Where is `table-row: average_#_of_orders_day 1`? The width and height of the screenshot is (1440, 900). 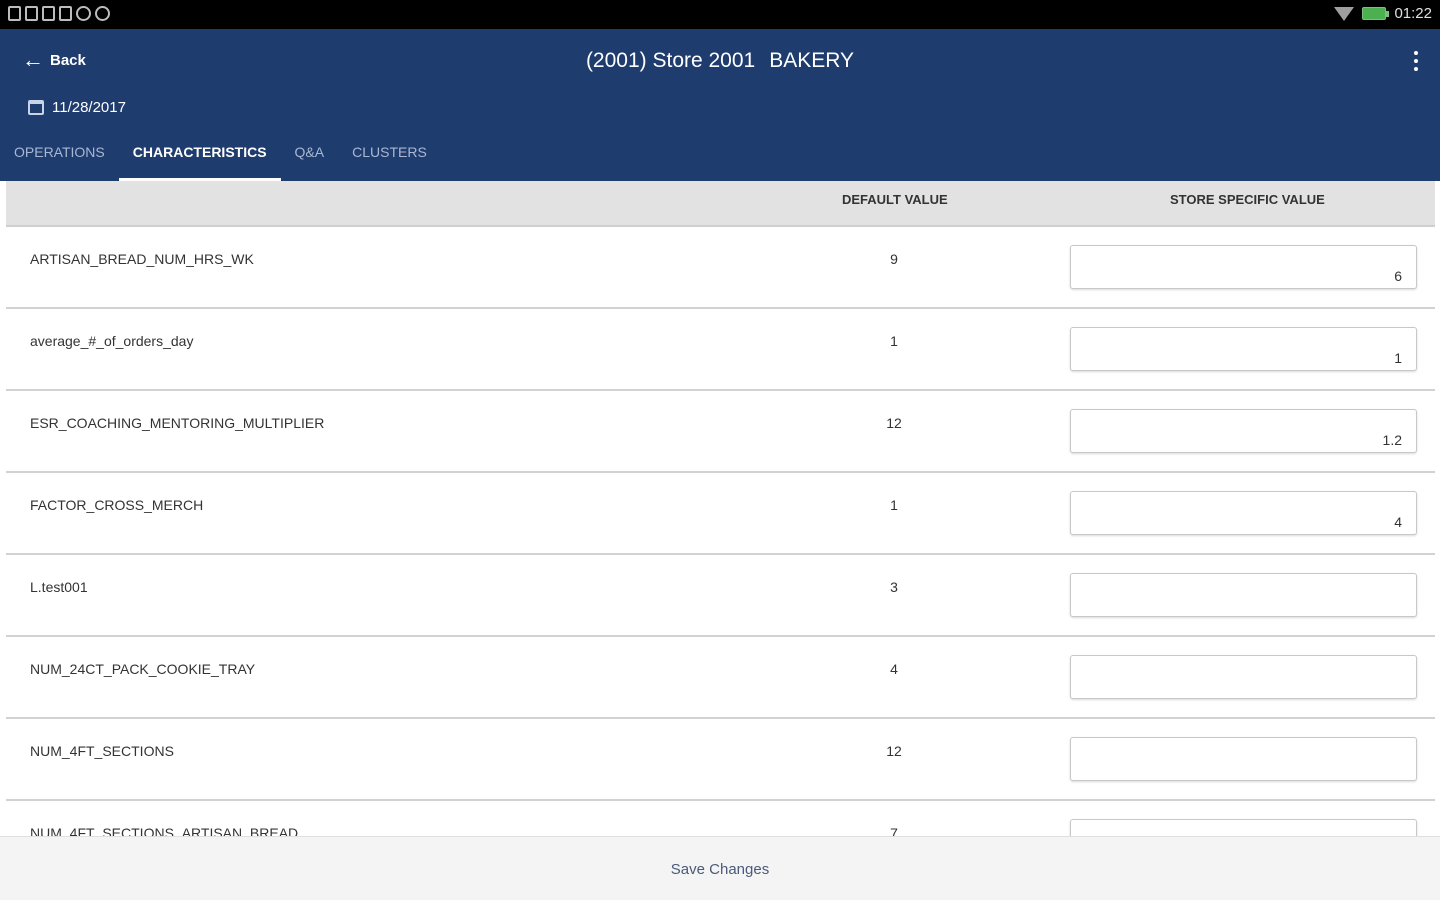
table-row: average_#_of_orders_day 1 is located at coordinates (720, 350).